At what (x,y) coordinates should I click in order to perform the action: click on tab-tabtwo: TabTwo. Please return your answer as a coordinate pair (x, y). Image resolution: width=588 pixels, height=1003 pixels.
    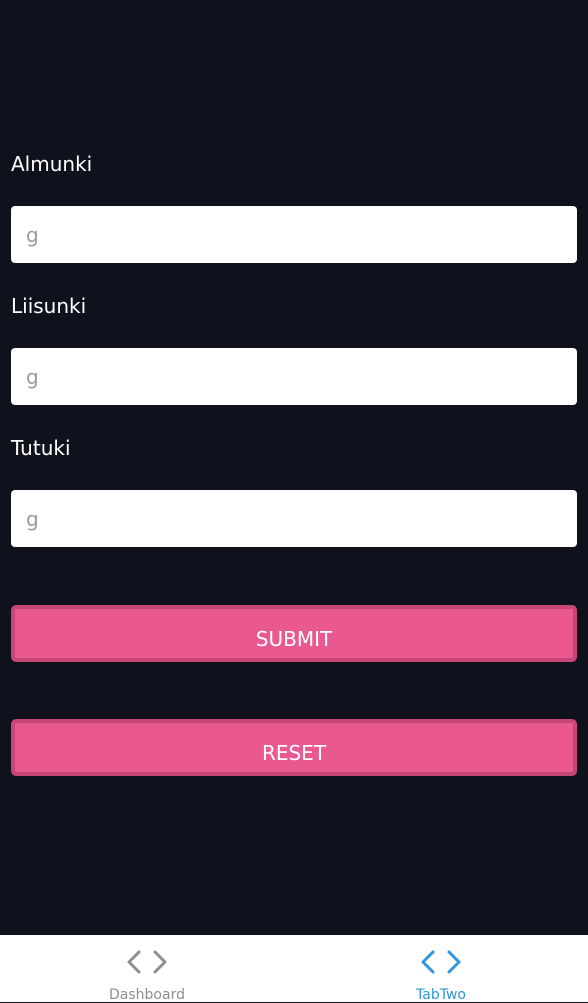
    Looking at the image, I should click on (441, 969).